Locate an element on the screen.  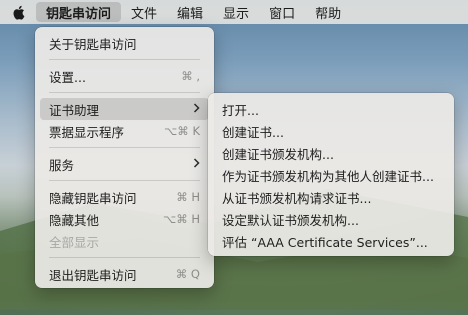
menu-item-services: 服务 is located at coordinates (124, 164).